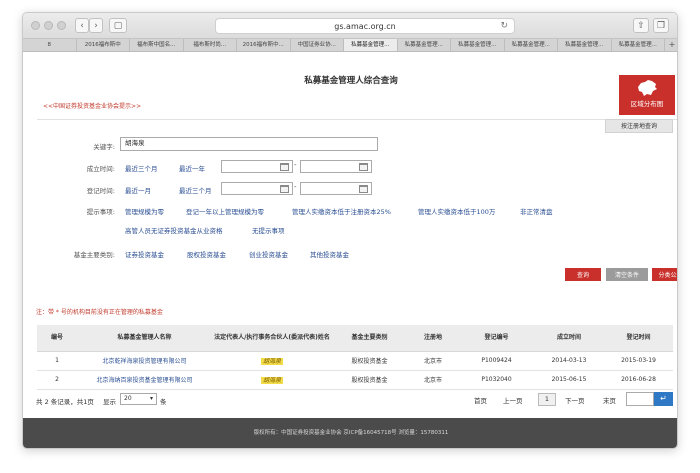 This screenshot has height=473, width=700. Describe the element at coordinates (369, 380) in the screenshot. I see `cell-category: 股权投资基金` at that location.